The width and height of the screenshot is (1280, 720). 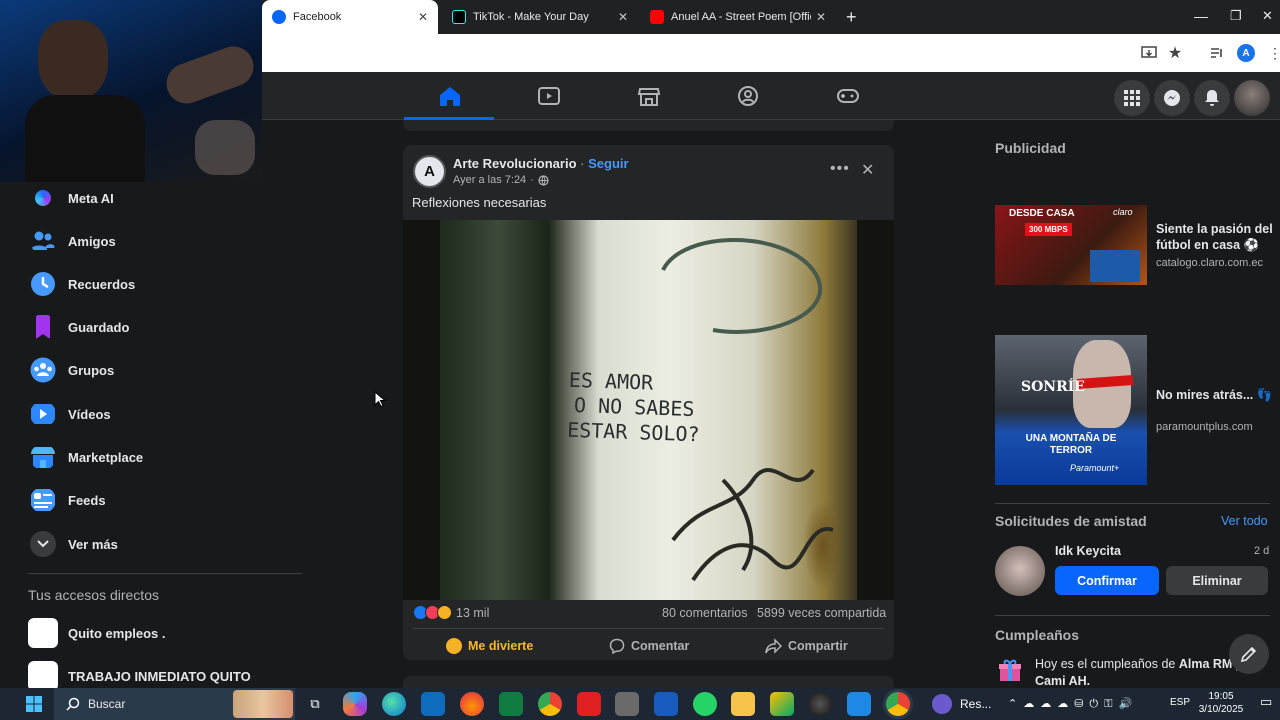 I want to click on ad-image-text: 300 MBPS, so click(x=1048, y=229).